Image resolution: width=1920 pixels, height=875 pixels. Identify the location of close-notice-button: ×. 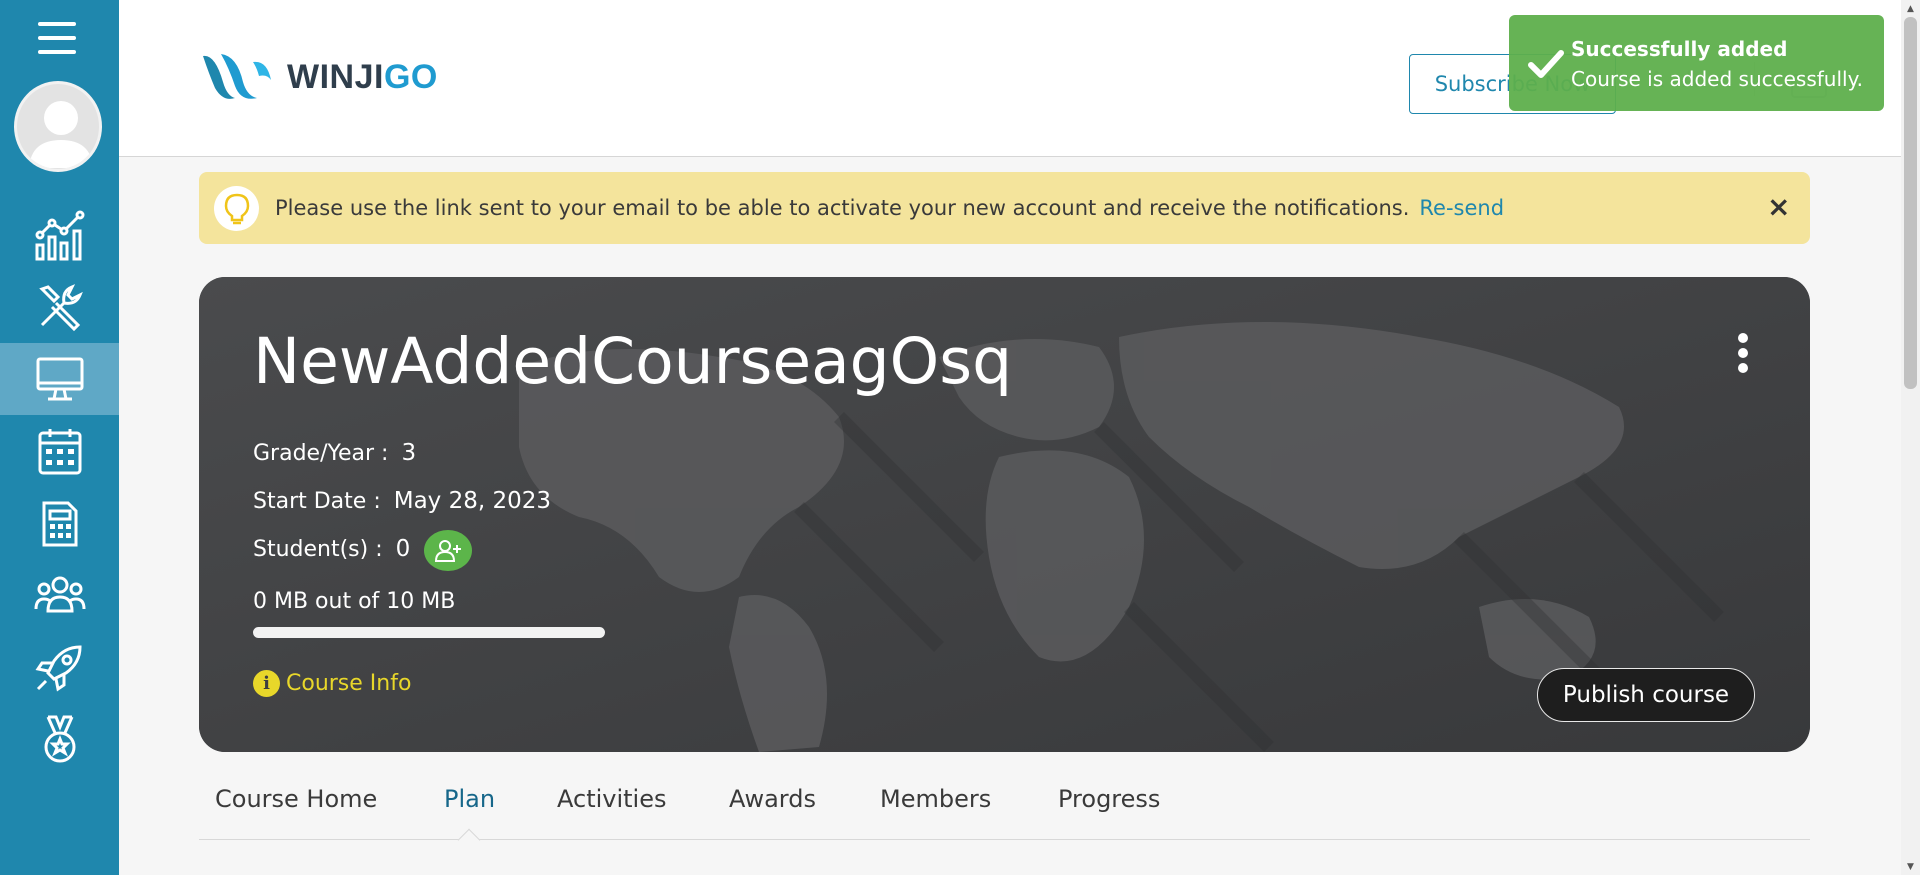
(1778, 206).